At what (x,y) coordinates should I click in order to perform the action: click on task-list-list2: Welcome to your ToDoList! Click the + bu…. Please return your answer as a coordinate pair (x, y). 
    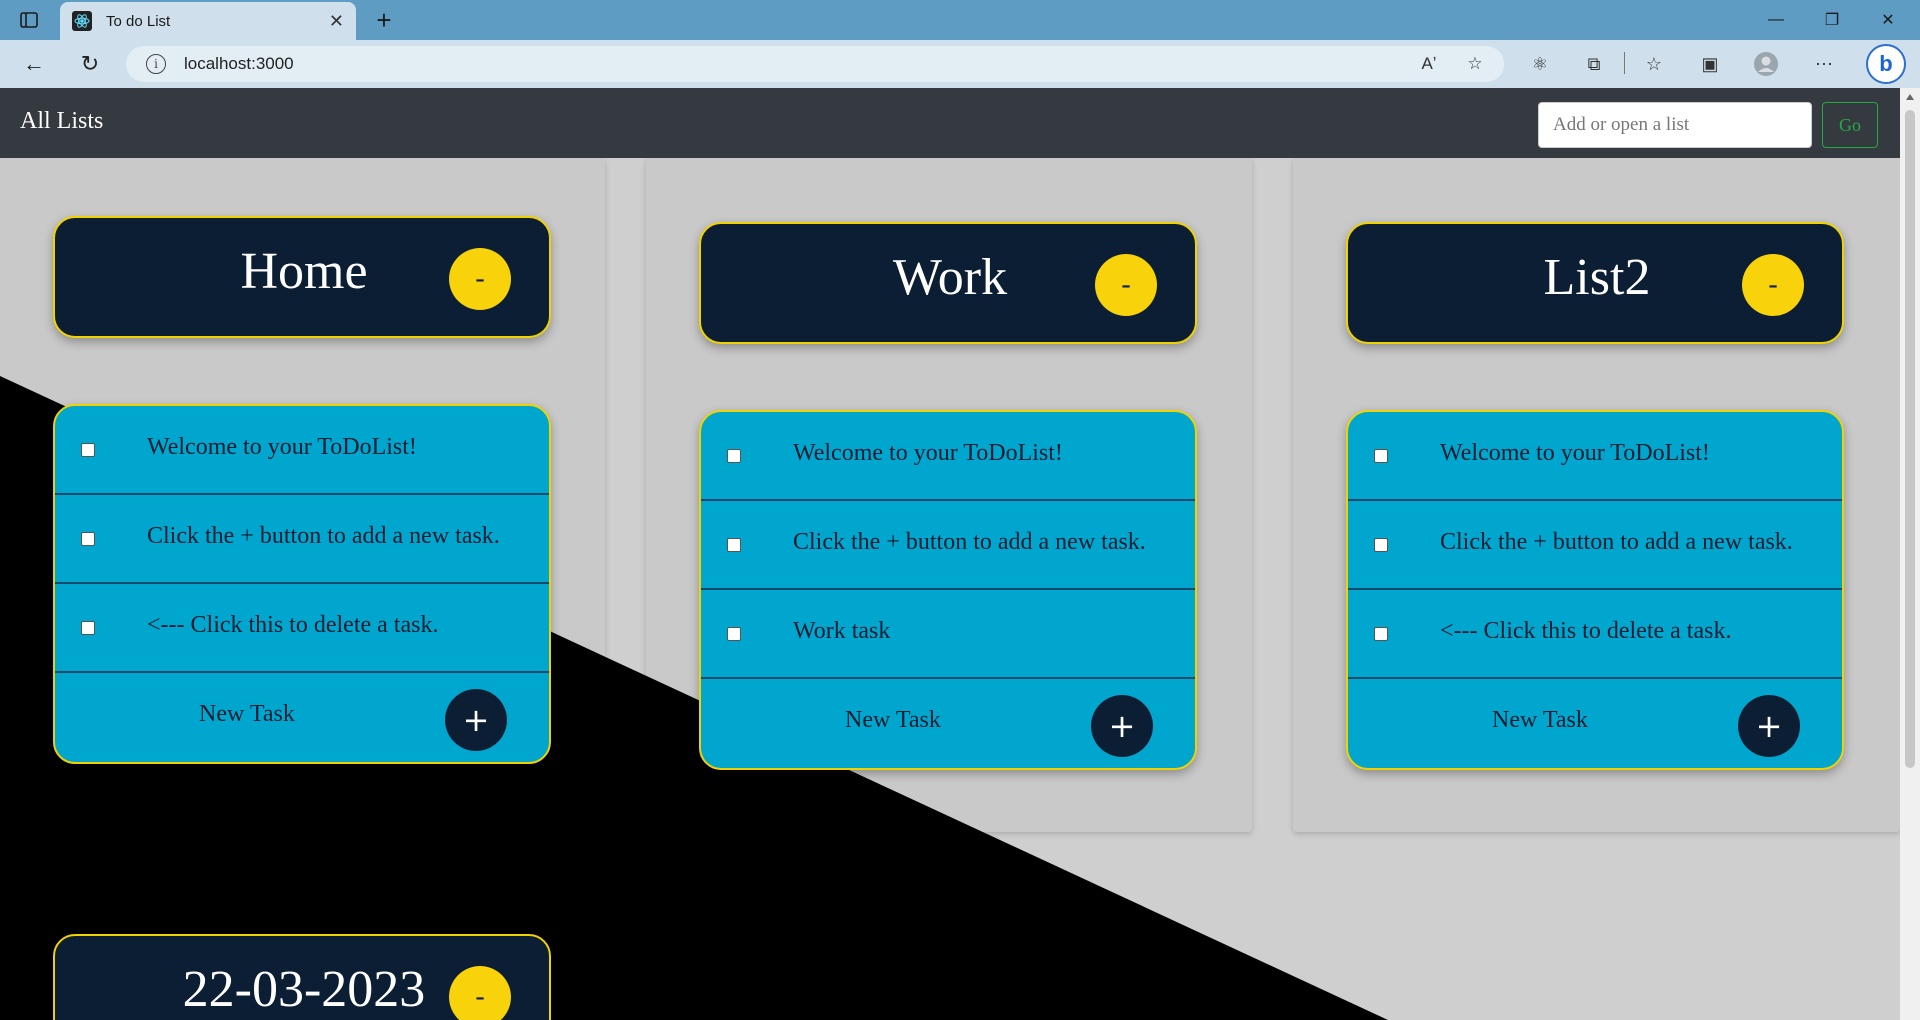
    Looking at the image, I should click on (1595, 590).